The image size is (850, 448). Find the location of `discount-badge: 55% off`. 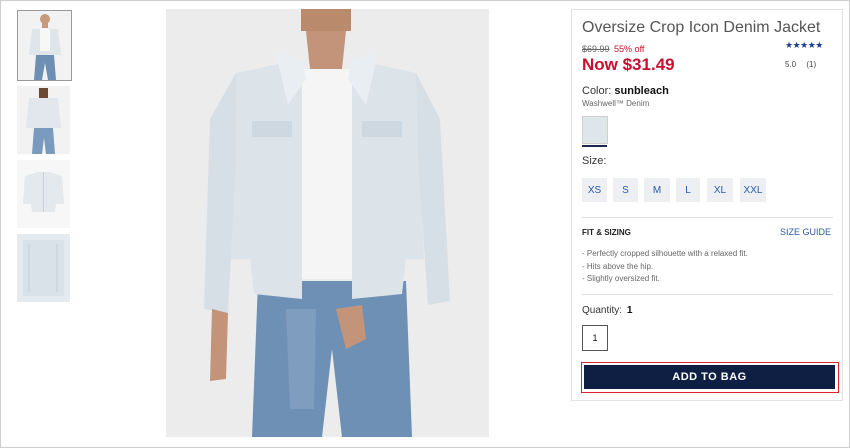

discount-badge: 55% off is located at coordinates (629, 49).